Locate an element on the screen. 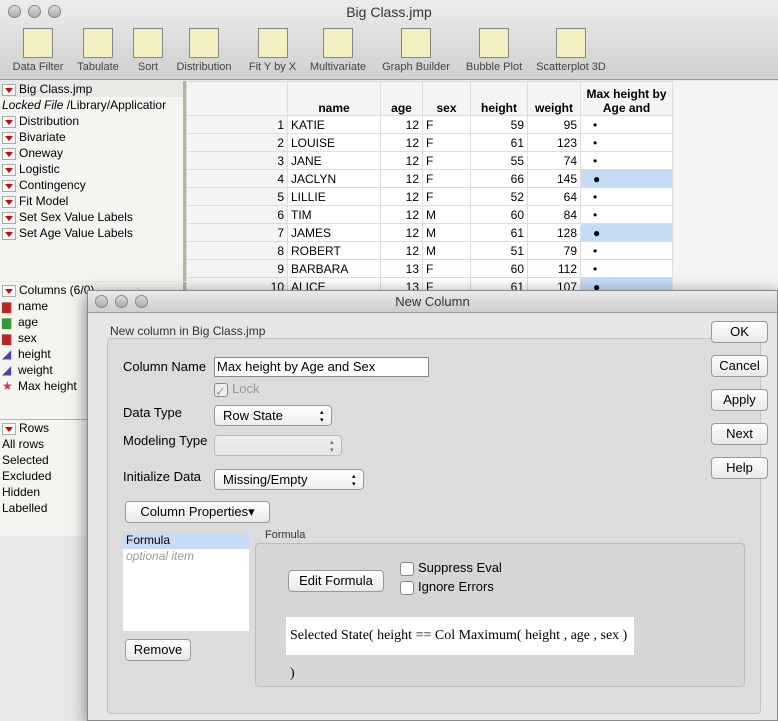 This screenshot has width=778, height=721. script-item: Distribution is located at coordinates (91, 121).